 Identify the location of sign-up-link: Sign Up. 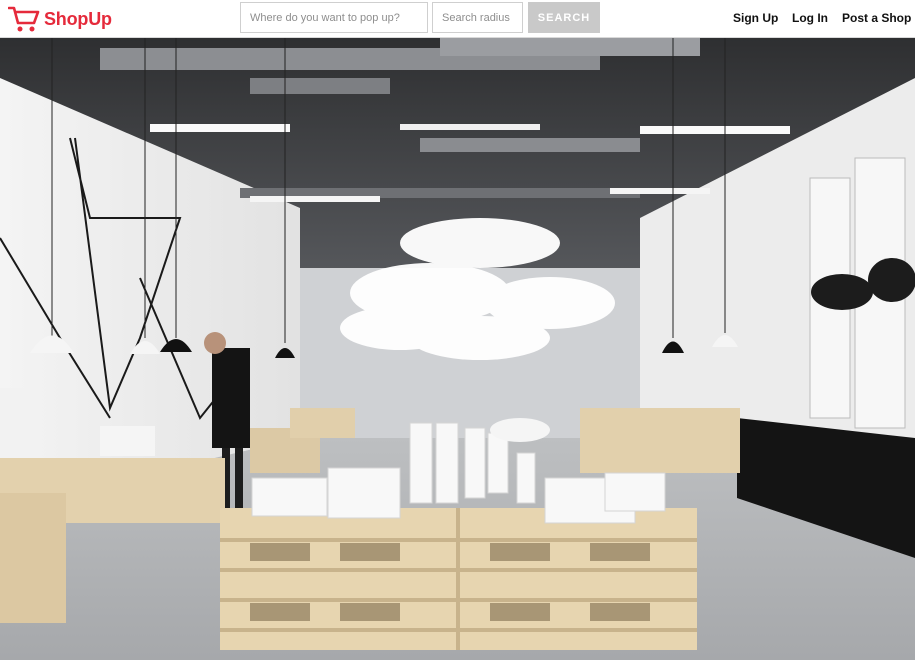
(755, 18).